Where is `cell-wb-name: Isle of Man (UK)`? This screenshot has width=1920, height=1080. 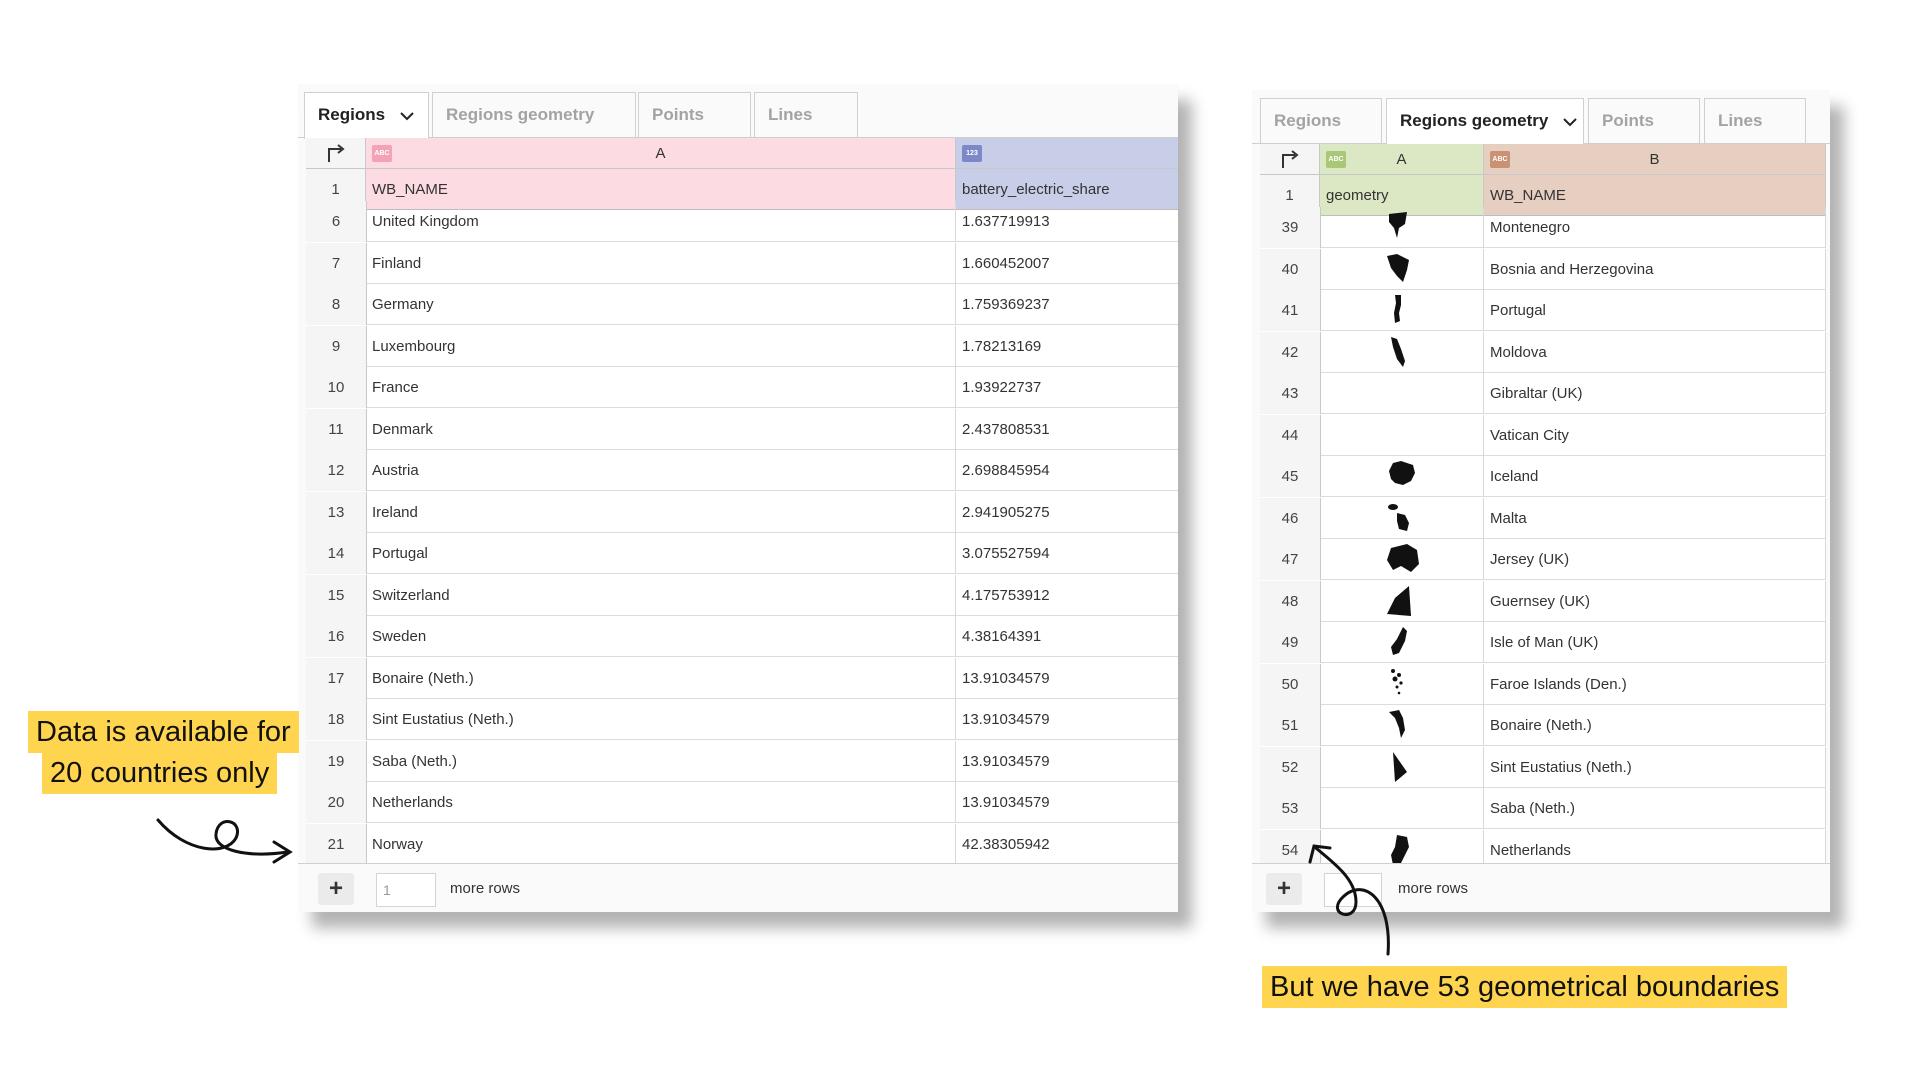
cell-wb-name: Isle of Man (UK) is located at coordinates (1655, 642).